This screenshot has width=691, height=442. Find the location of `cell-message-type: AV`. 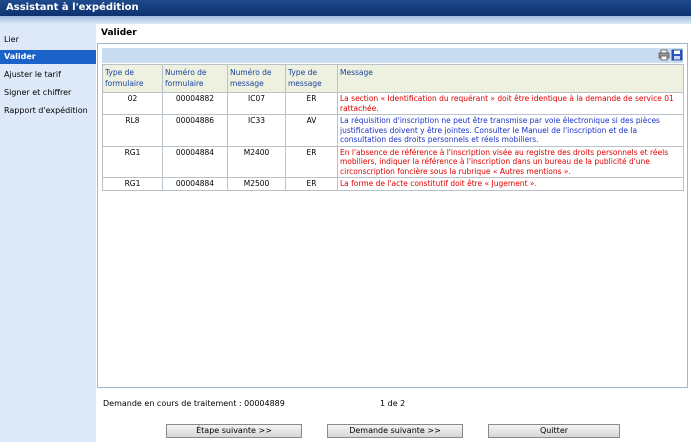

cell-message-type: AV is located at coordinates (311, 130).